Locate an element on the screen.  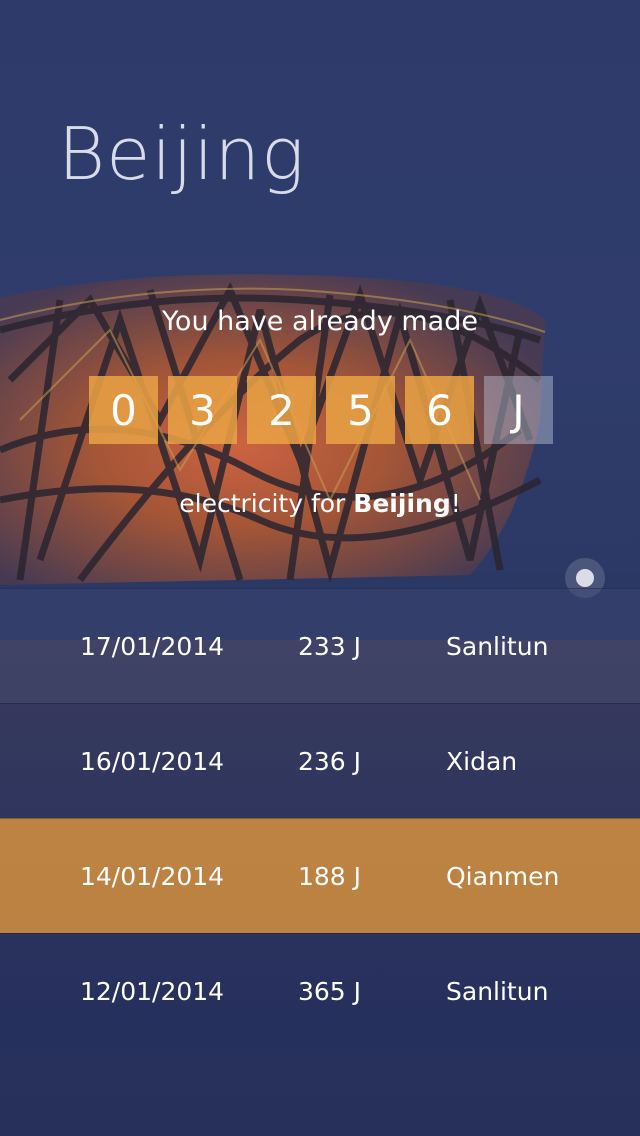
list-item: 12/01/2014 365 J Sanlitun is located at coordinates (320, 990).